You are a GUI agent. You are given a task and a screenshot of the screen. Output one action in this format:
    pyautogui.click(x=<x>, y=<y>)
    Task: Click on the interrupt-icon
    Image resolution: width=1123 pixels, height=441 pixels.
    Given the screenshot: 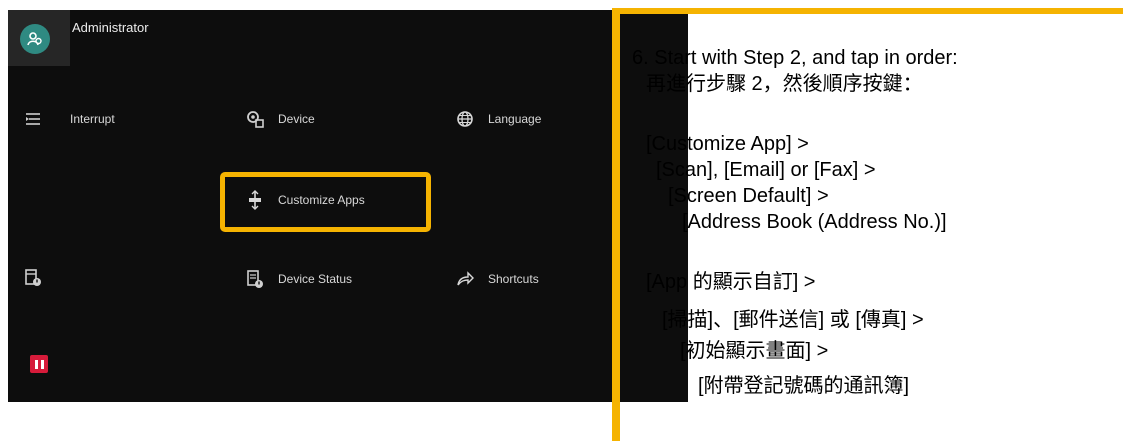 What is the action you would take?
    pyautogui.click(x=33, y=119)
    